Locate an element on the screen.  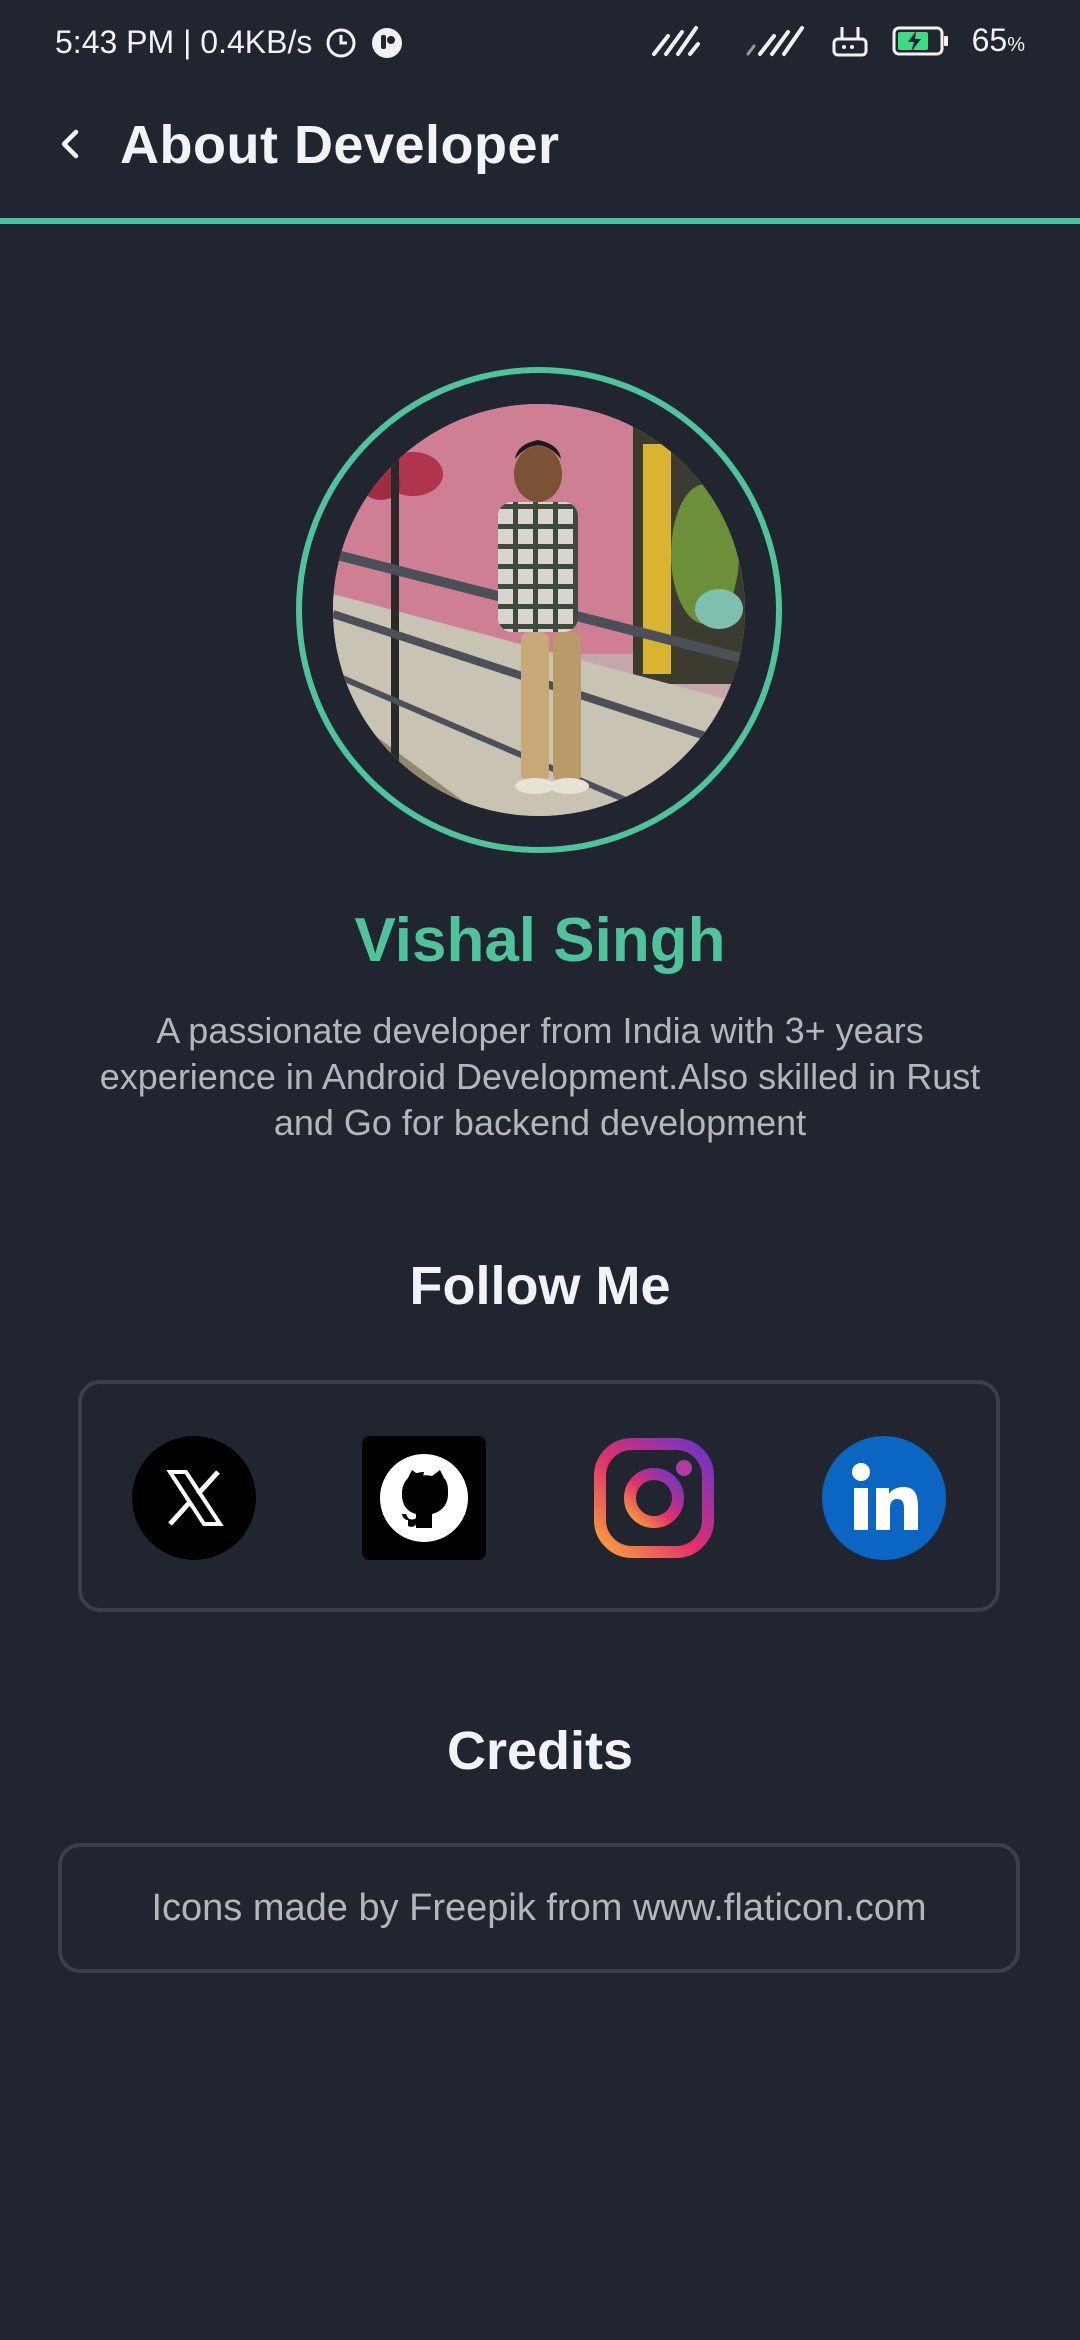
status-right: 65% is located at coordinates (837, 40).